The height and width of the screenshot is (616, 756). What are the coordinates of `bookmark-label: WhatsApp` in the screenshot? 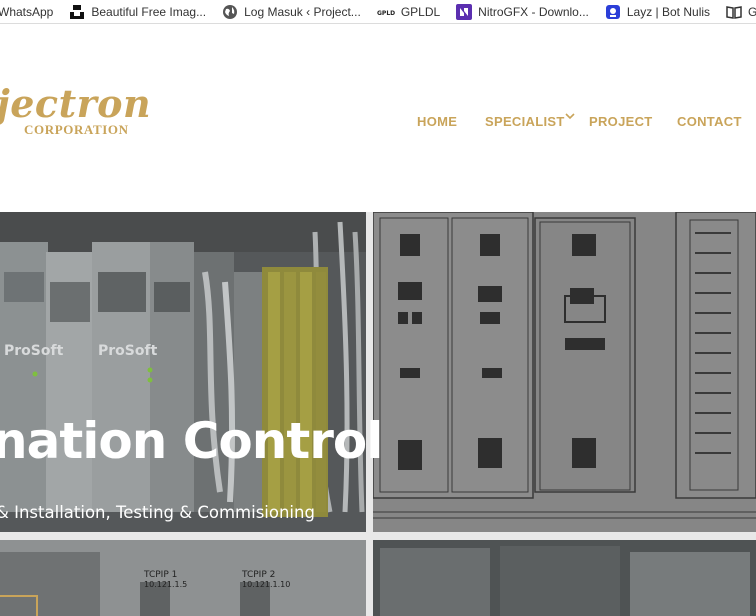 It's located at (27, 11).